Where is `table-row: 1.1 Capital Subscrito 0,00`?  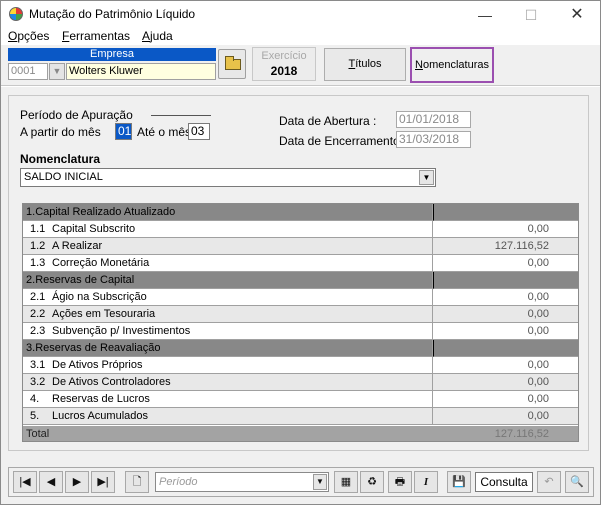
table-row: 1.1 Capital Subscrito 0,00 is located at coordinates (300, 229).